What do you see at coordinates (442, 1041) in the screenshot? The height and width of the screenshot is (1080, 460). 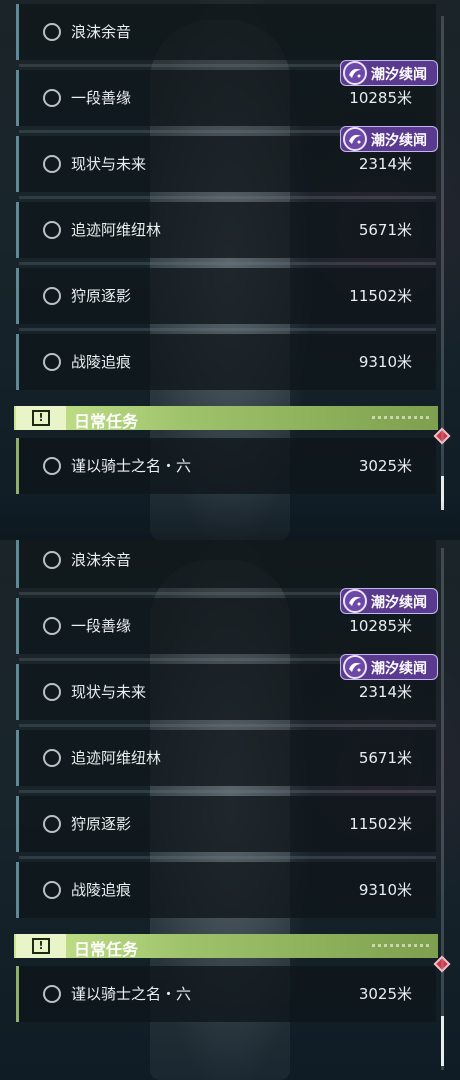 I see `scrollbar-thumb` at bounding box center [442, 1041].